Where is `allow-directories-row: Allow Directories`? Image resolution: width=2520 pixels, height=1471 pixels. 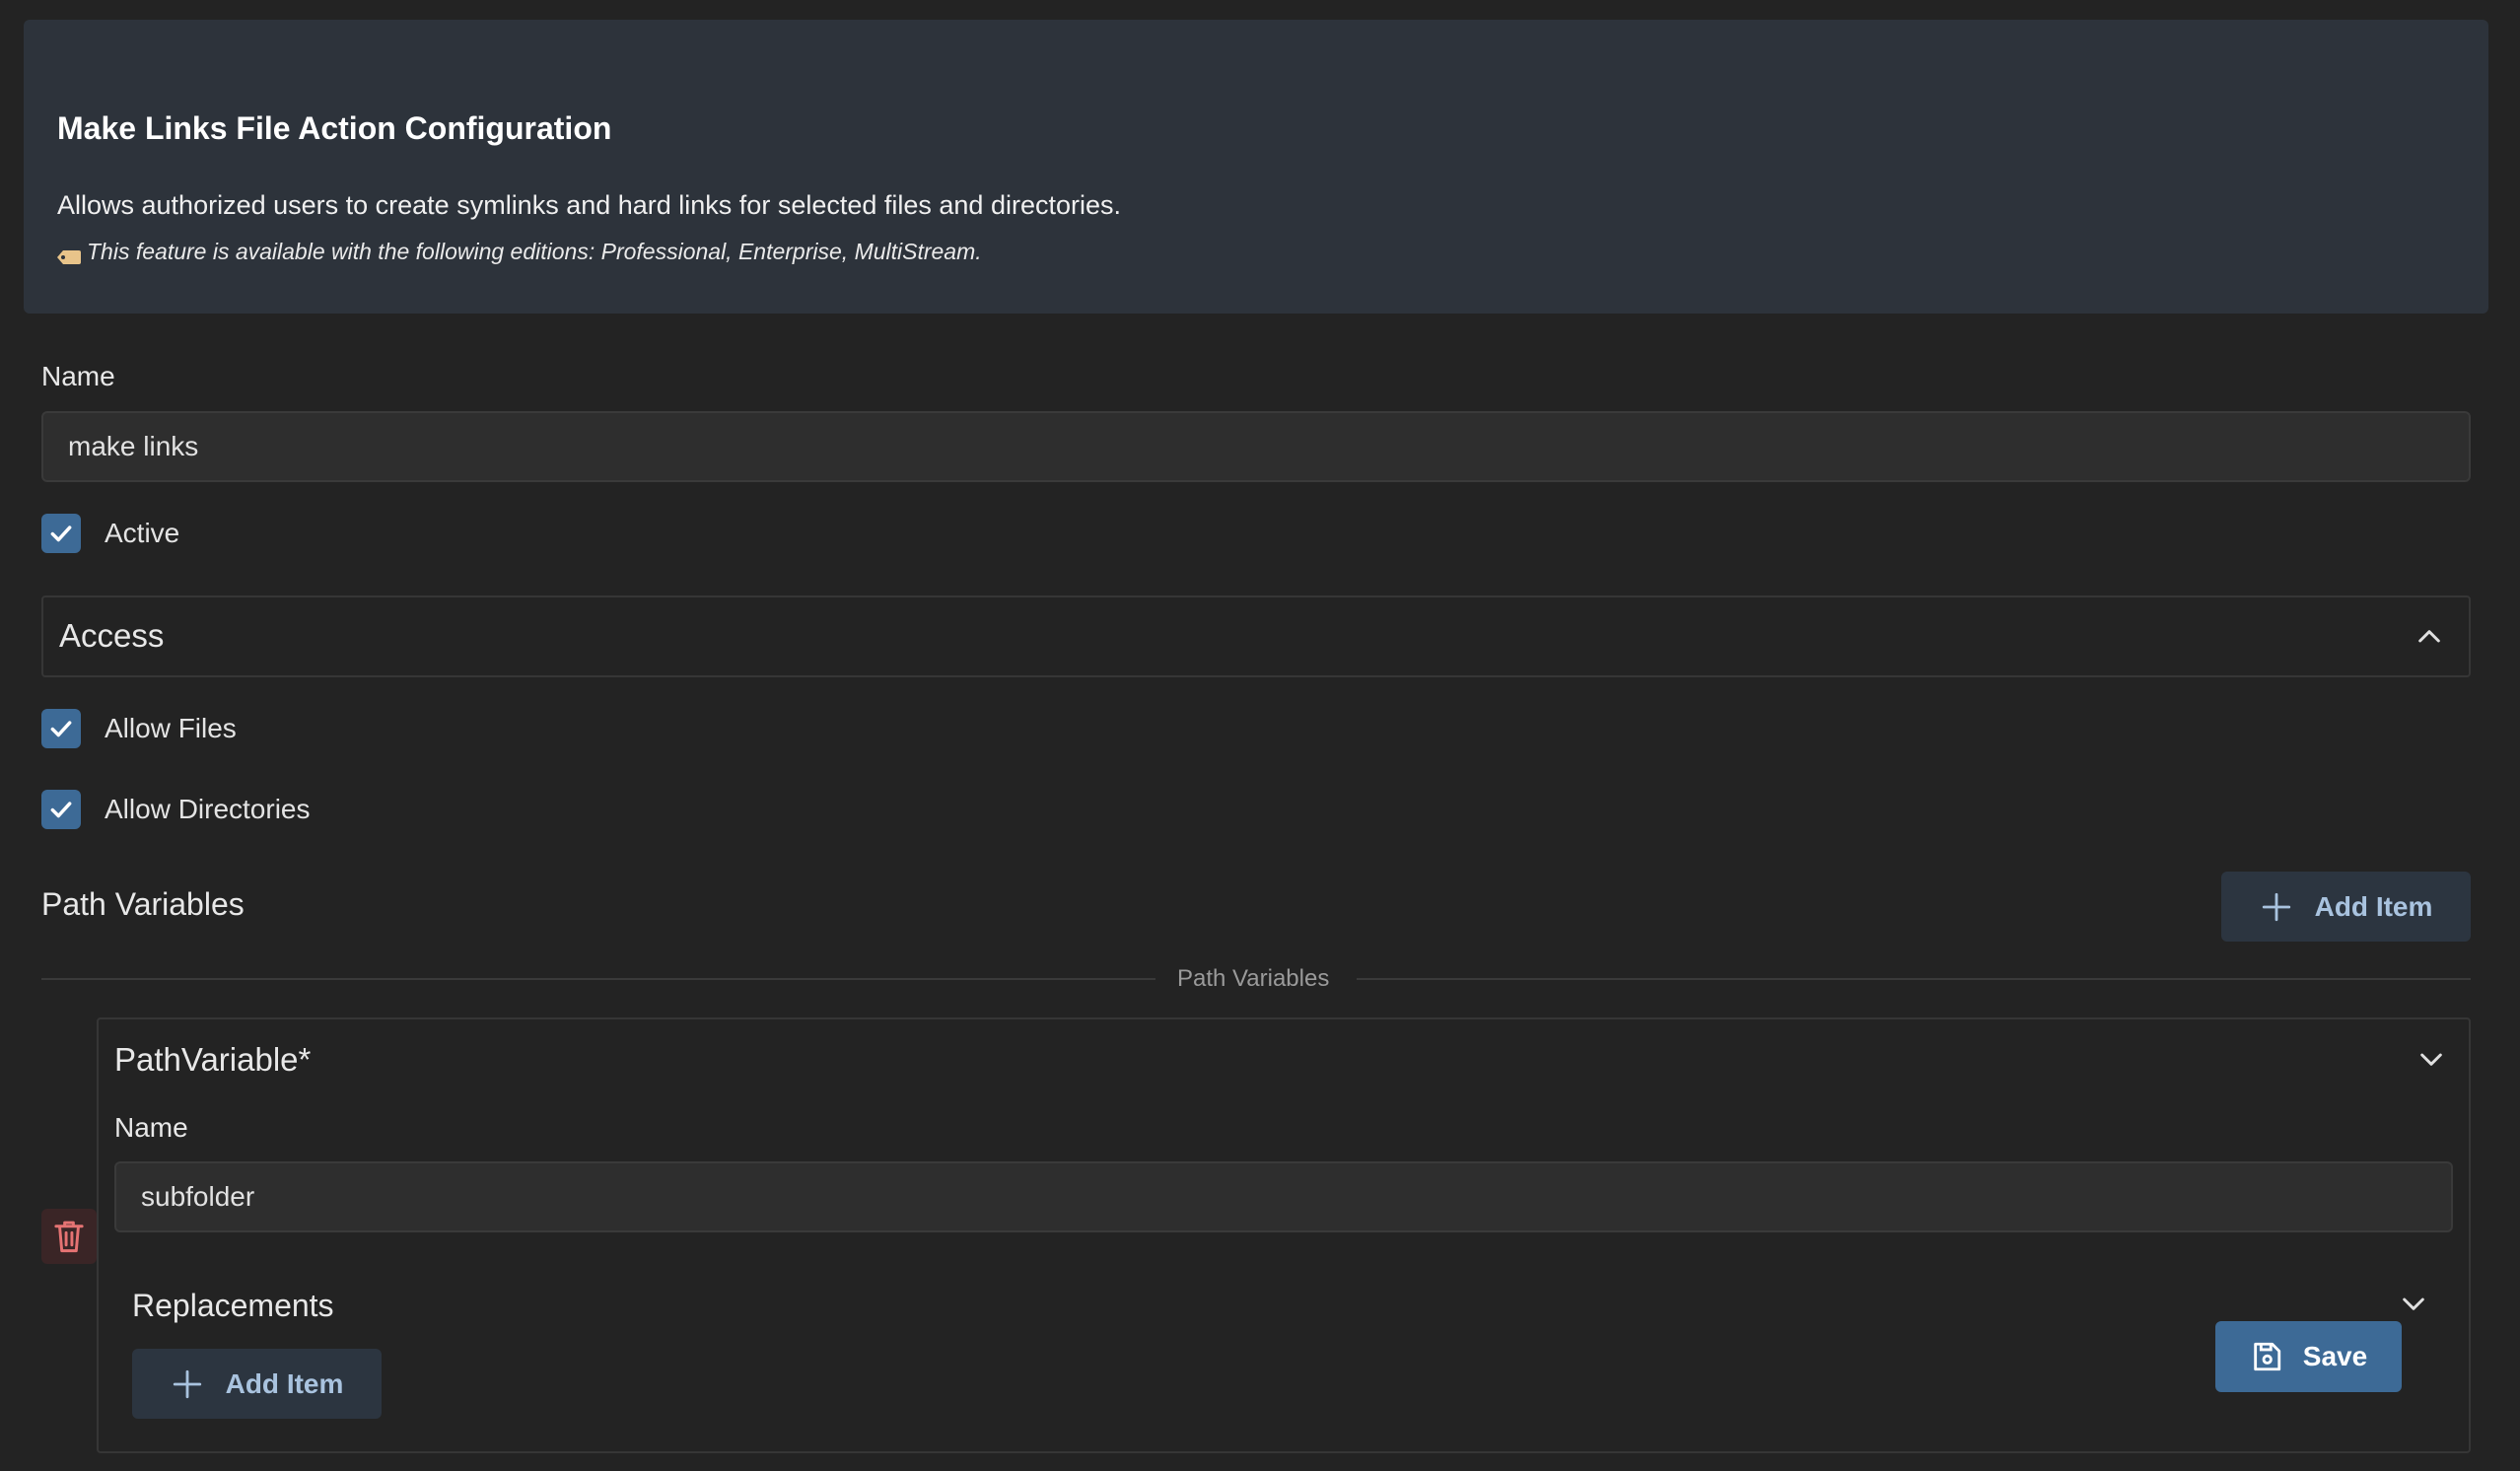 allow-directories-row: Allow Directories is located at coordinates (176, 809).